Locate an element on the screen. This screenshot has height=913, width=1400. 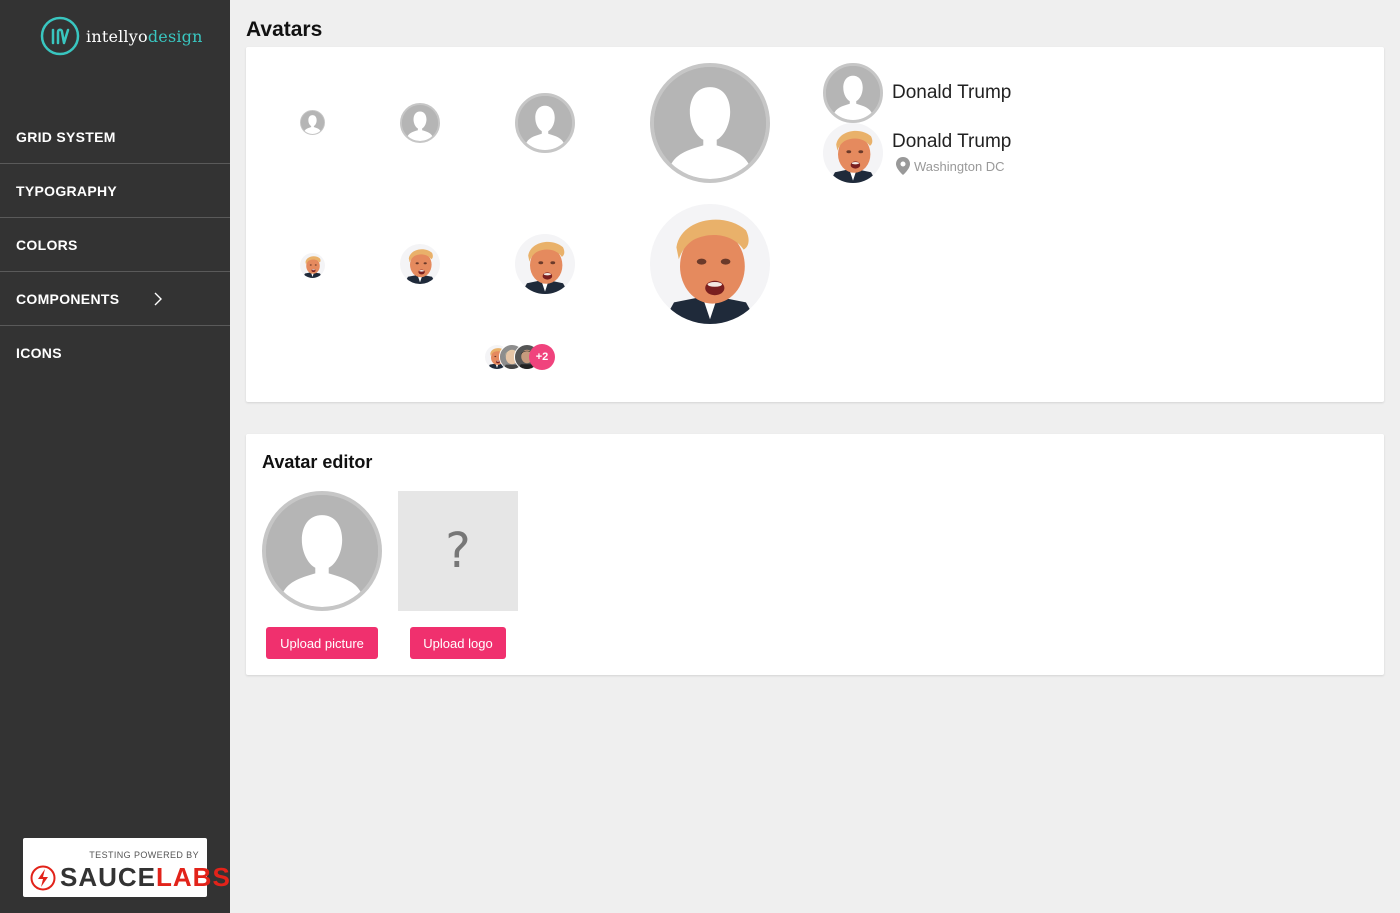
avatar-editor-preview is located at coordinates (322, 551).